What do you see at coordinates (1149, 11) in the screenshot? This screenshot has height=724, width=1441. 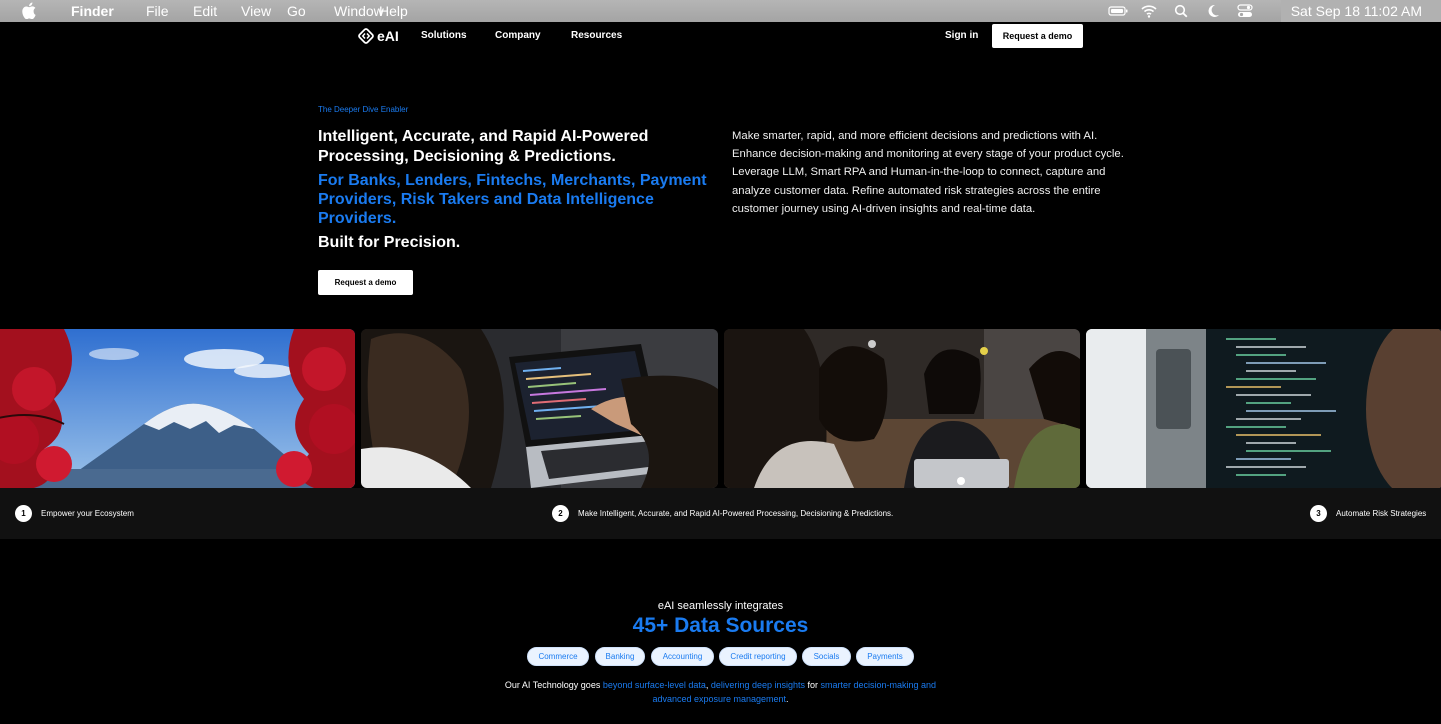 I see `wifi-icon` at bounding box center [1149, 11].